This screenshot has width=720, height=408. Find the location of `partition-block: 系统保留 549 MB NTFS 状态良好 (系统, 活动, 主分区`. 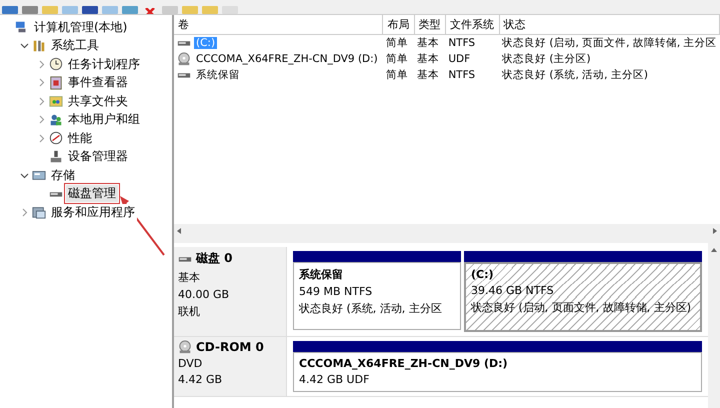

partition-block: 系统保留 549 MB NTFS 状态良好 (系统, 活动, 主分区 is located at coordinates (377, 296).